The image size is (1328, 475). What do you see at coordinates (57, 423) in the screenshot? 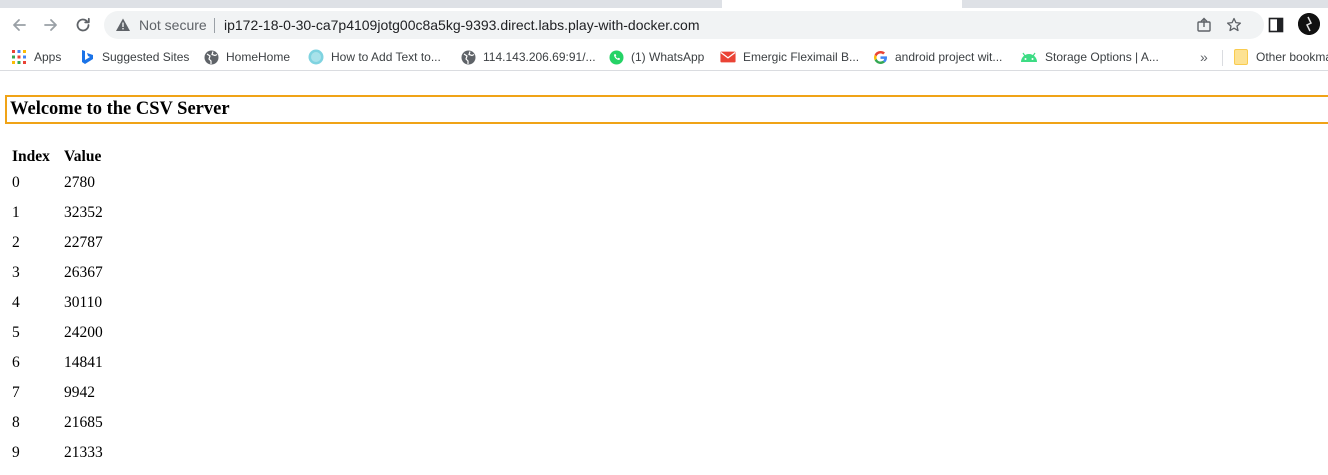
I see `table-row: 8 21685` at bounding box center [57, 423].